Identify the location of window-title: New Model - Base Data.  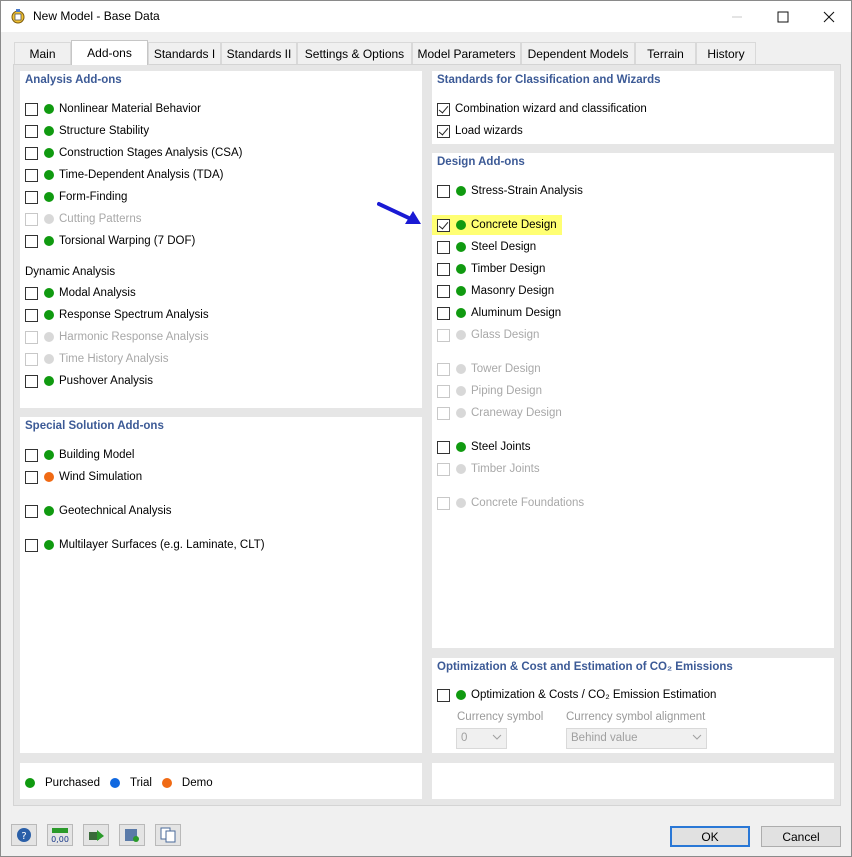
(96, 16).